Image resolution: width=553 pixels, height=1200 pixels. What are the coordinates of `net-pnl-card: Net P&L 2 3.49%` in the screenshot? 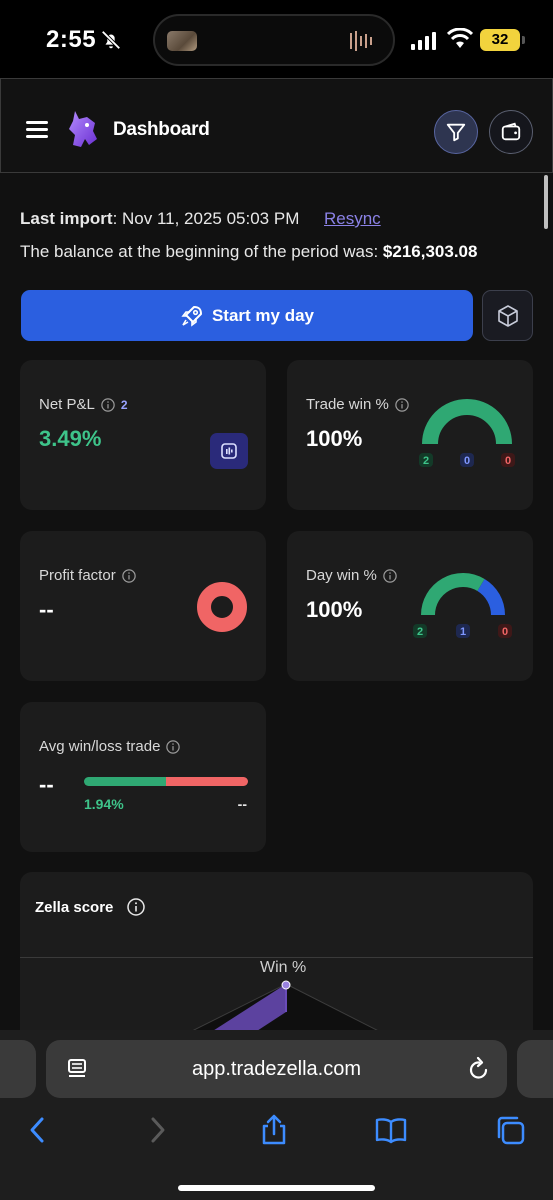 It's located at (143, 435).